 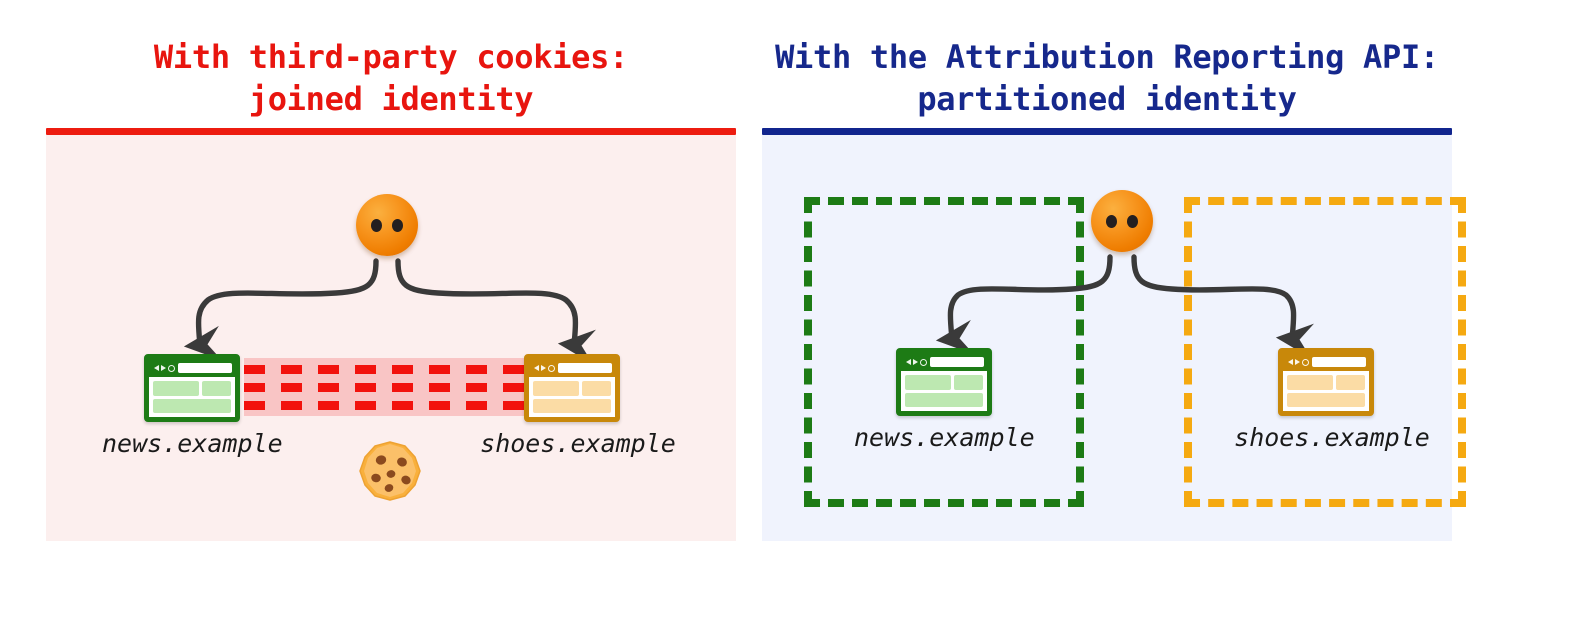 What do you see at coordinates (391, 131) in the screenshot?
I see `panel-accent-rule-left` at bounding box center [391, 131].